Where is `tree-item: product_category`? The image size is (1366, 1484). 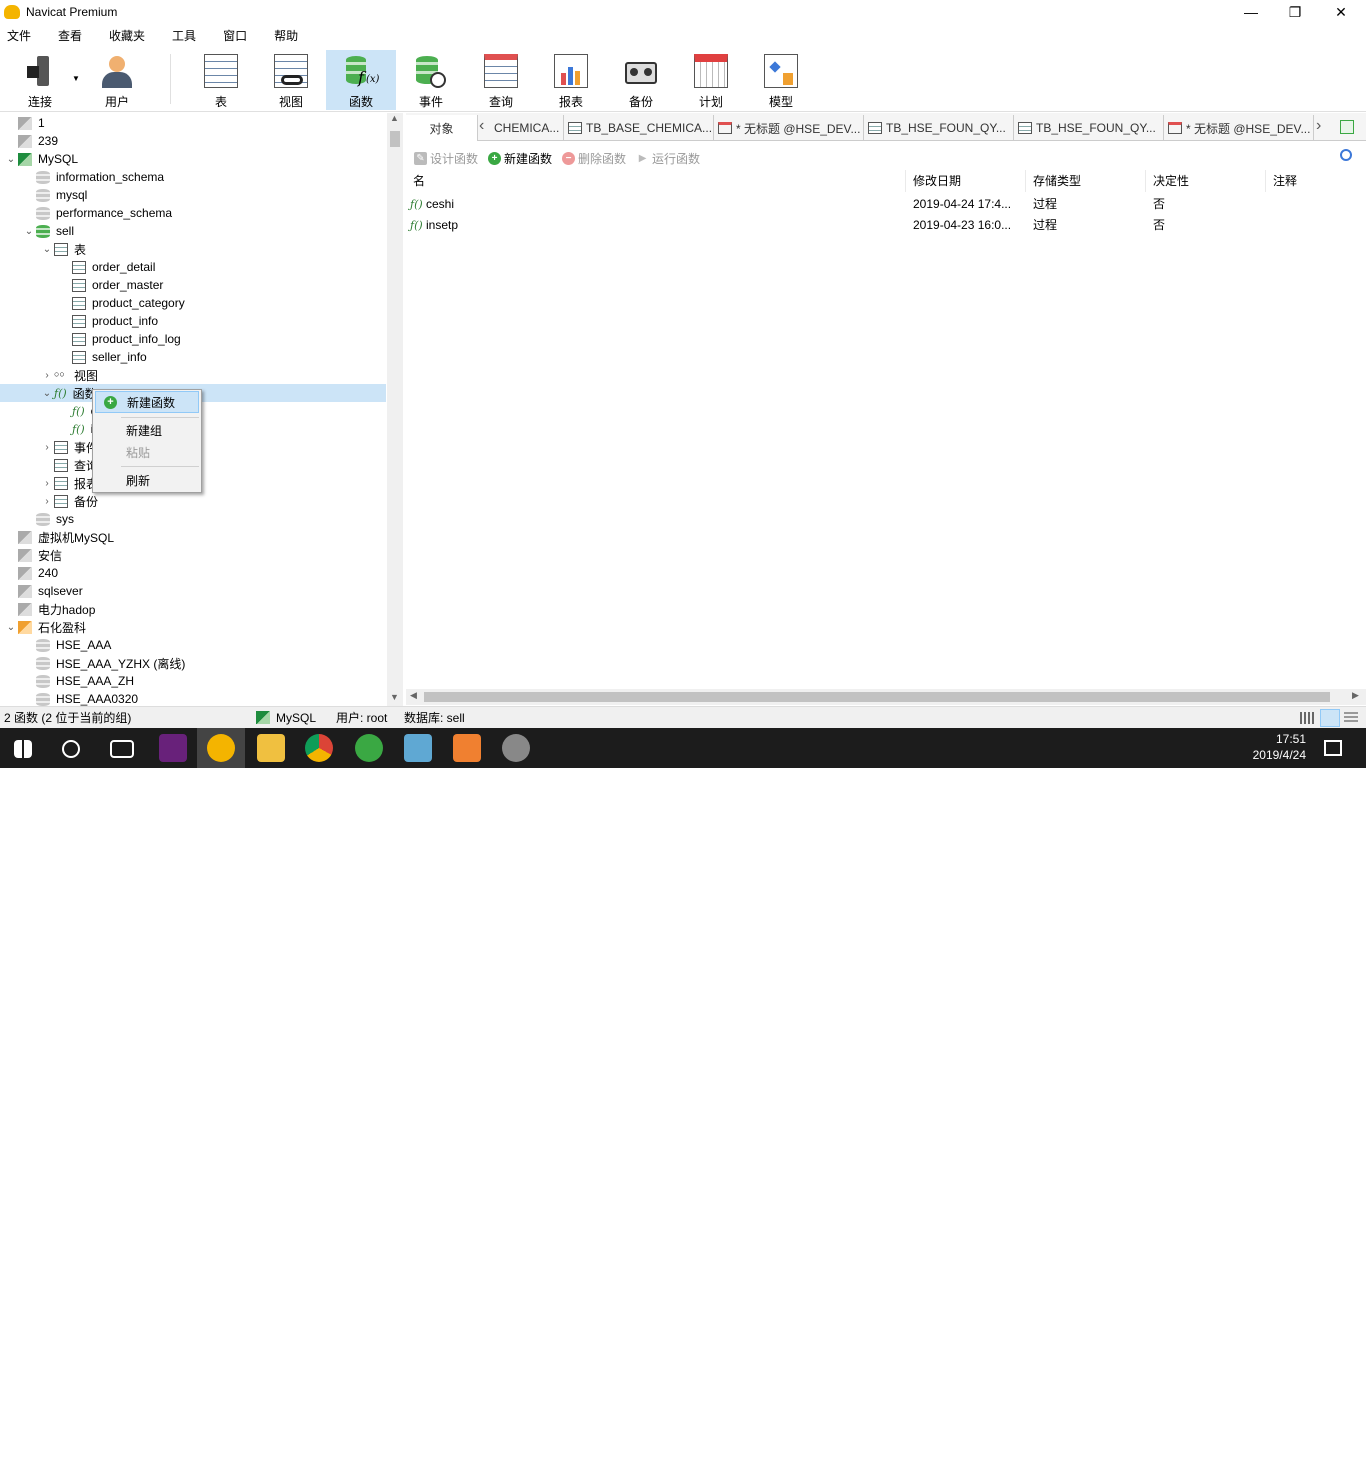 tree-item: product_category is located at coordinates (193, 303).